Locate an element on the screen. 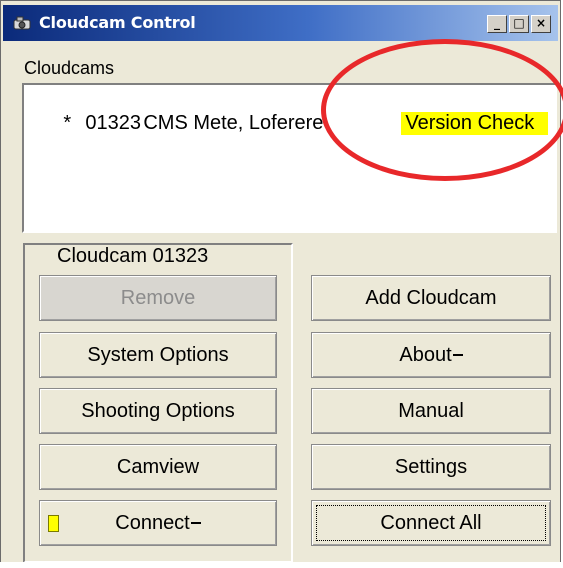 Image resolution: width=563 pixels, height=568 pixels. connect-label: Connect is located at coordinates (152, 522).